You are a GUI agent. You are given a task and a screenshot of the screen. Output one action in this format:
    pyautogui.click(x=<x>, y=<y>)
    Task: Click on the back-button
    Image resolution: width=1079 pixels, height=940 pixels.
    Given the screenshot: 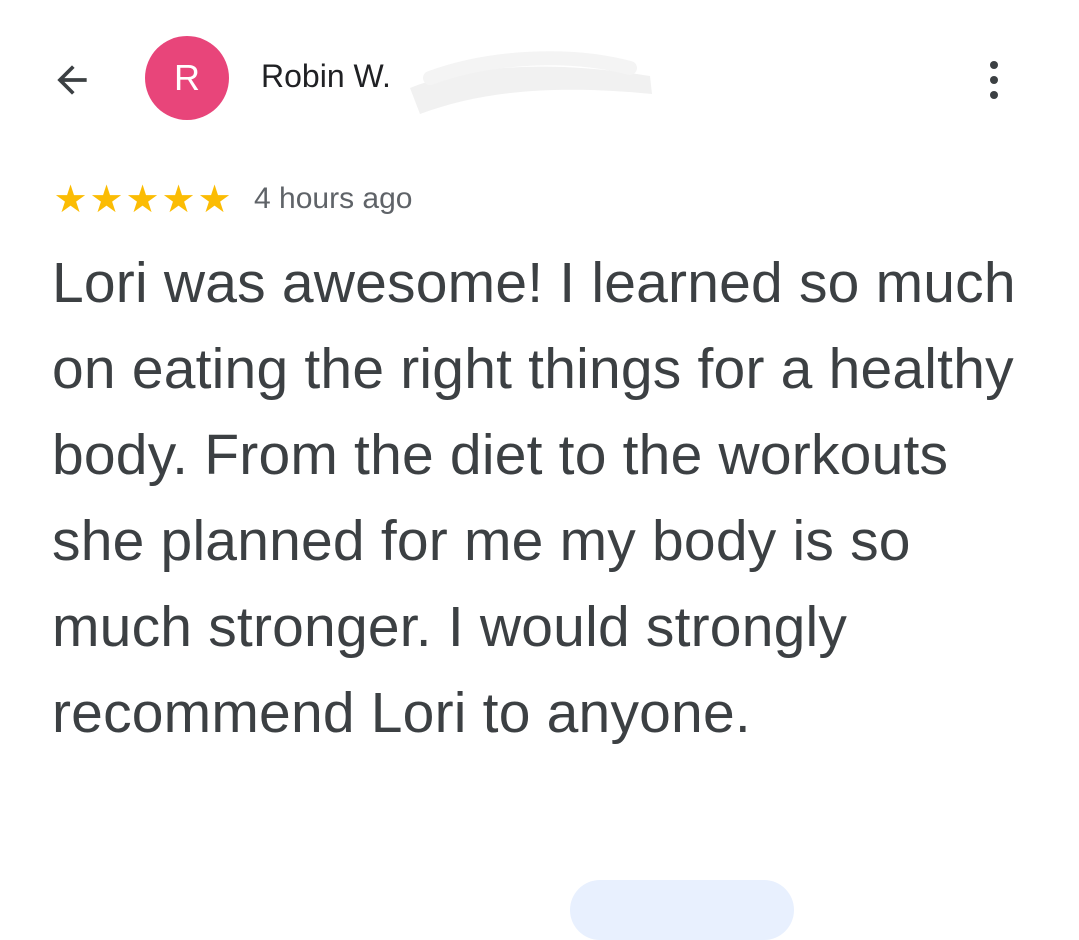 What is the action you would take?
    pyautogui.click(x=72, y=80)
    